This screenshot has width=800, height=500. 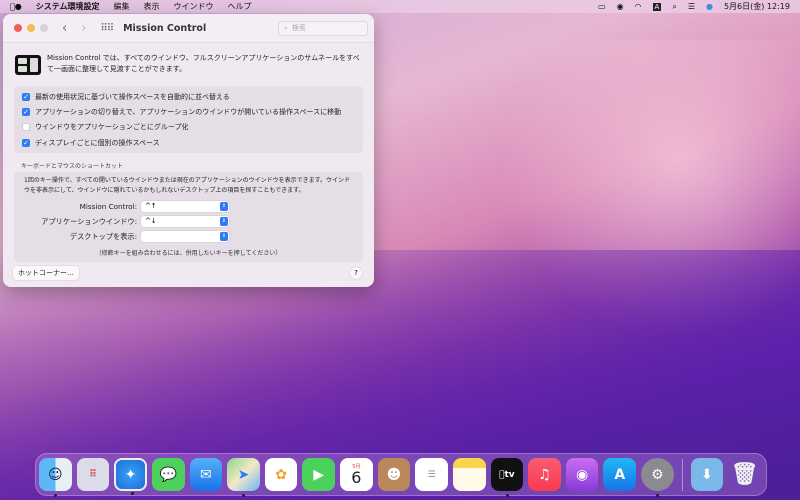 What do you see at coordinates (544, 474) in the screenshot?
I see `dock-music: ♫` at bounding box center [544, 474].